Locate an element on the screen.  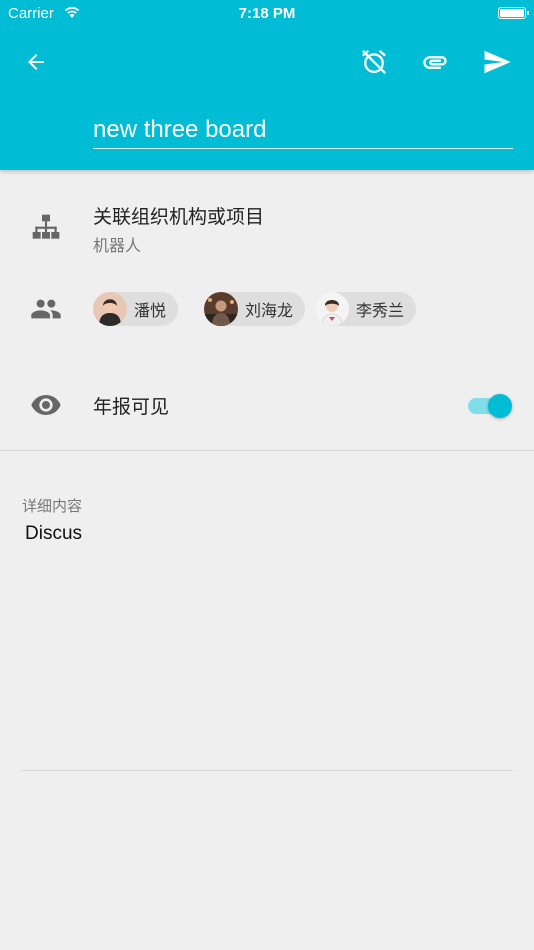
send-icon is located at coordinates (497, 62).